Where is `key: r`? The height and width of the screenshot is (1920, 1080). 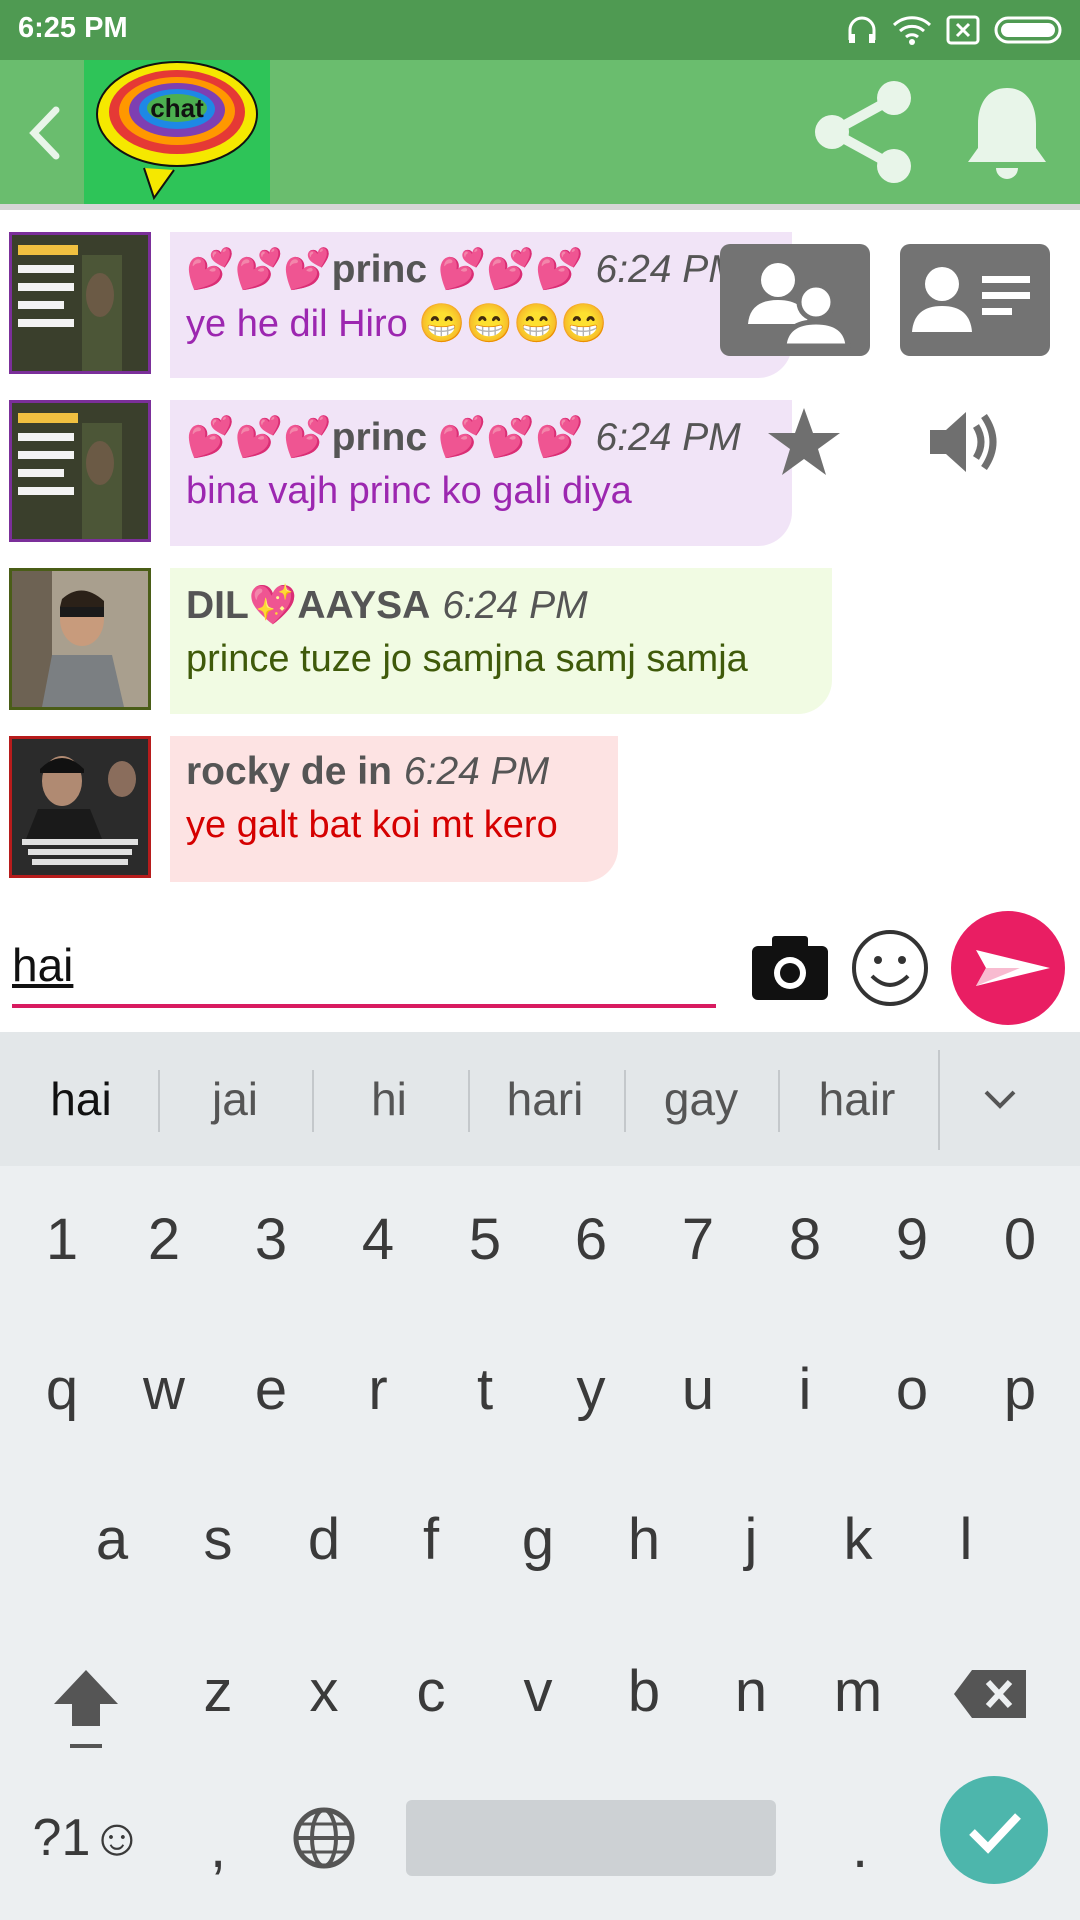 key: r is located at coordinates (378, 1390).